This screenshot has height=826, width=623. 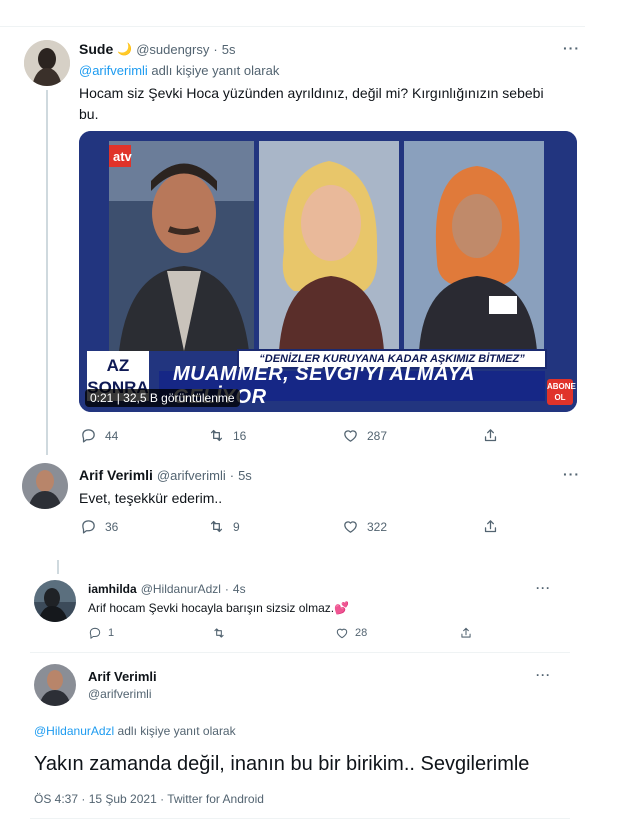 I want to click on thread-line, so click(x=47, y=272).